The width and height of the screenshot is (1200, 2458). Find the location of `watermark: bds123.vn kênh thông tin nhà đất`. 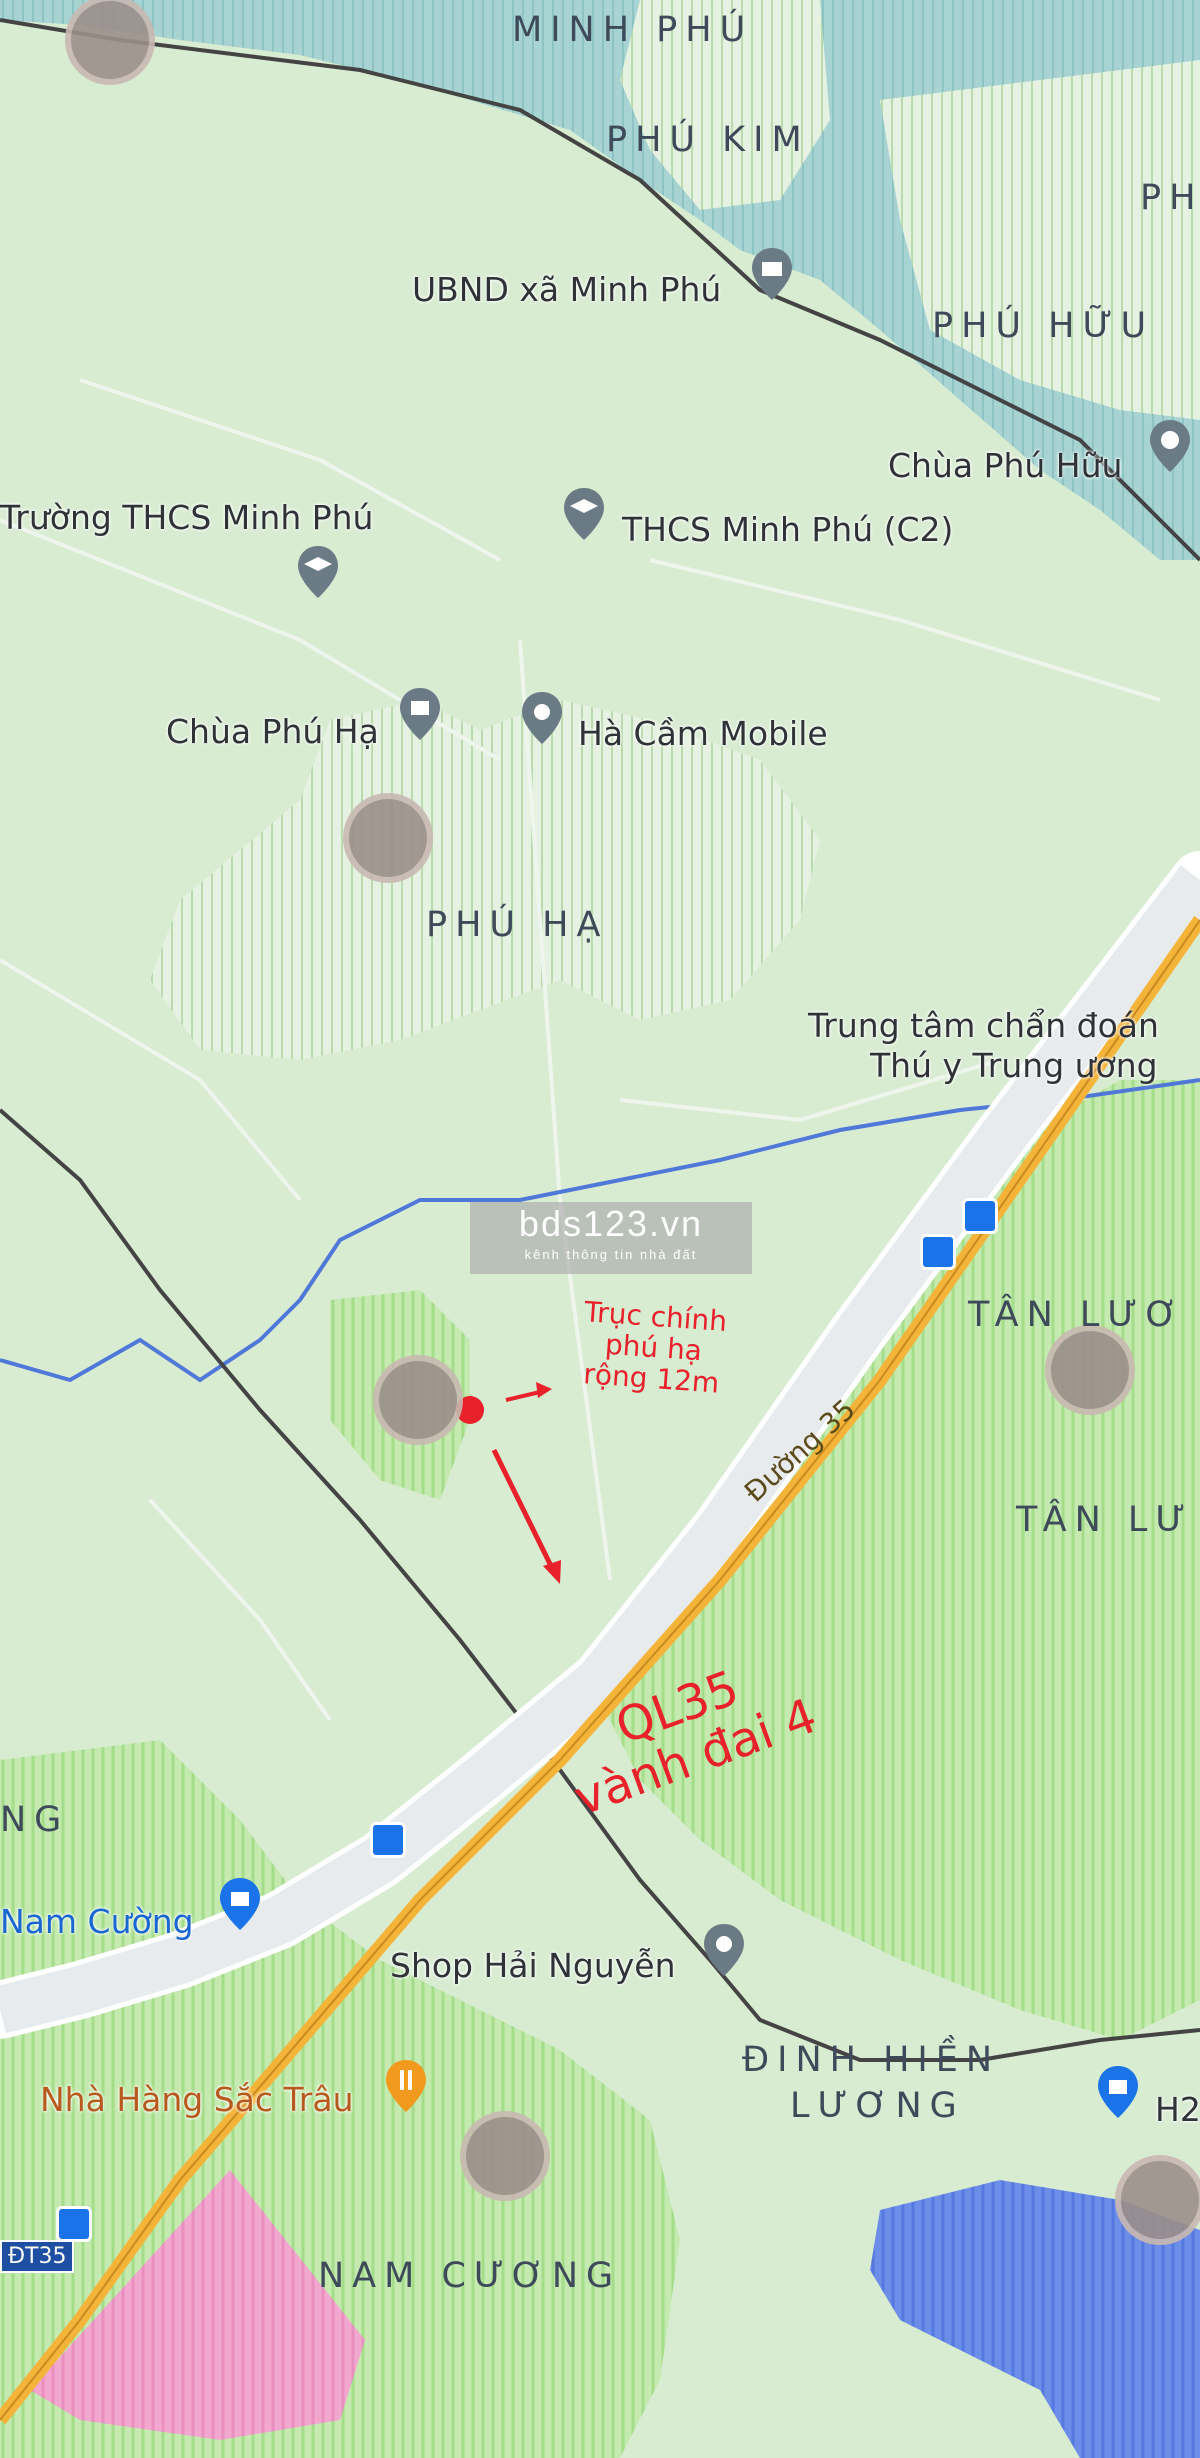

watermark: bds123.vn kênh thông tin nhà đất is located at coordinates (611, 1238).